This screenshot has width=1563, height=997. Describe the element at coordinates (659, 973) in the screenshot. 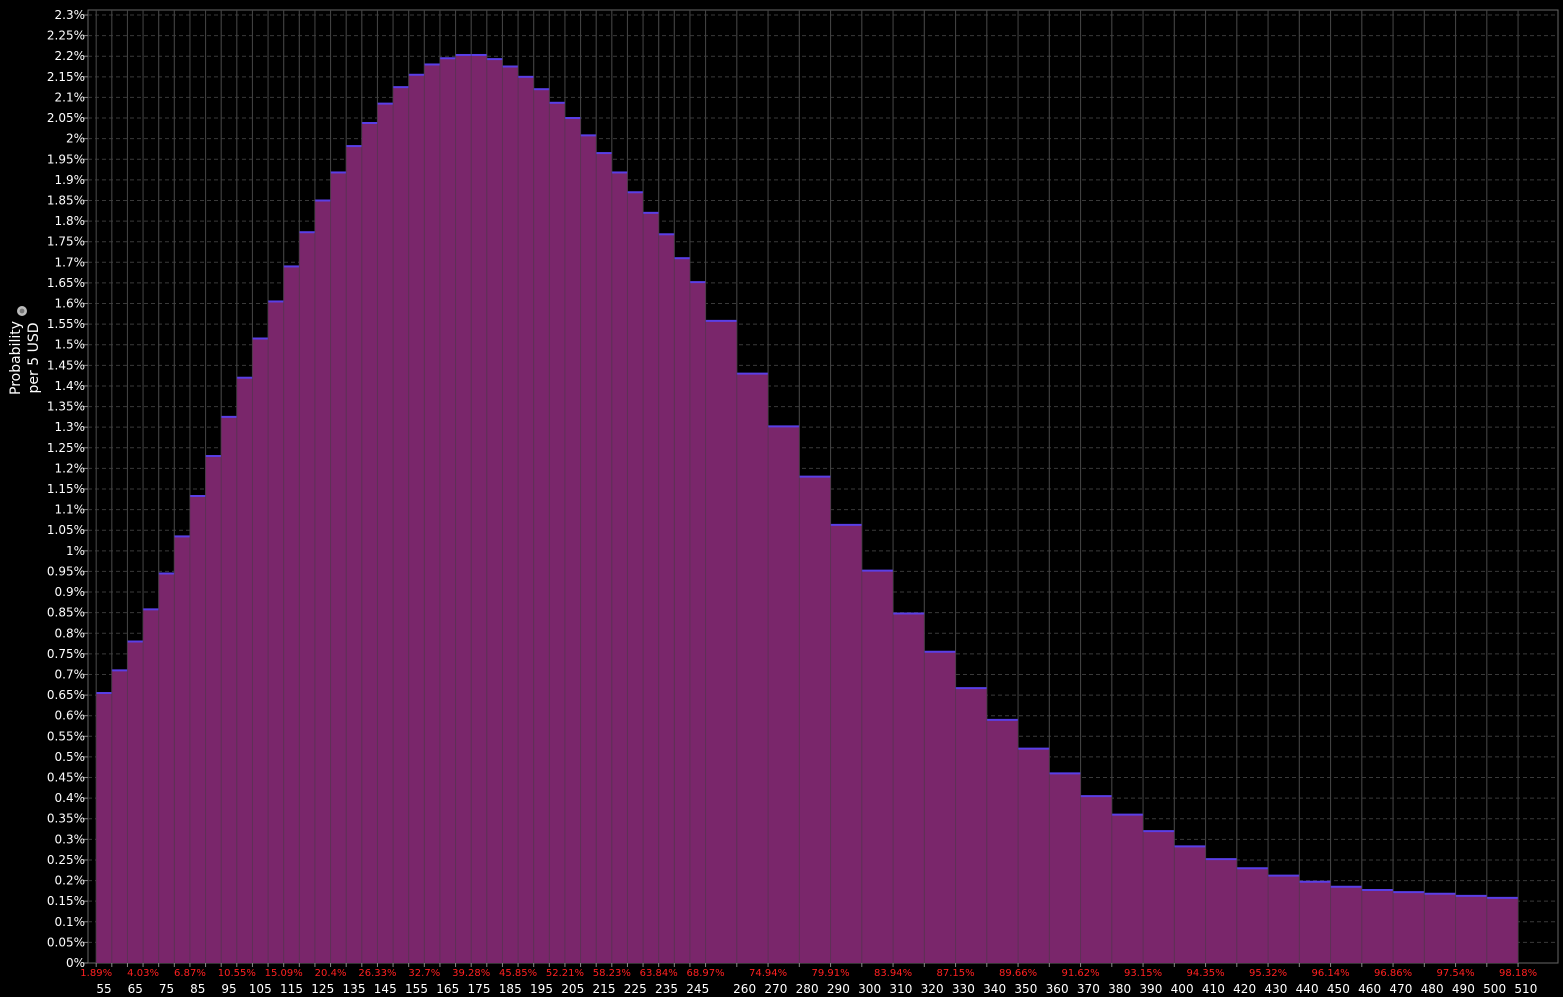

I see `cumulative-probability-label: 63.84%` at that location.